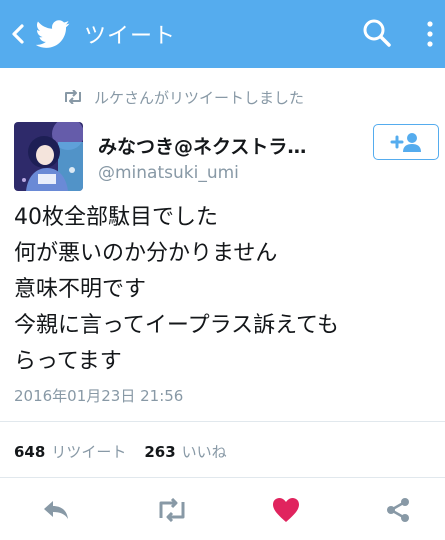 This screenshot has height=540, width=445. I want to click on tweet-stats: 648 リツイート 263 いいね, so click(129, 451).